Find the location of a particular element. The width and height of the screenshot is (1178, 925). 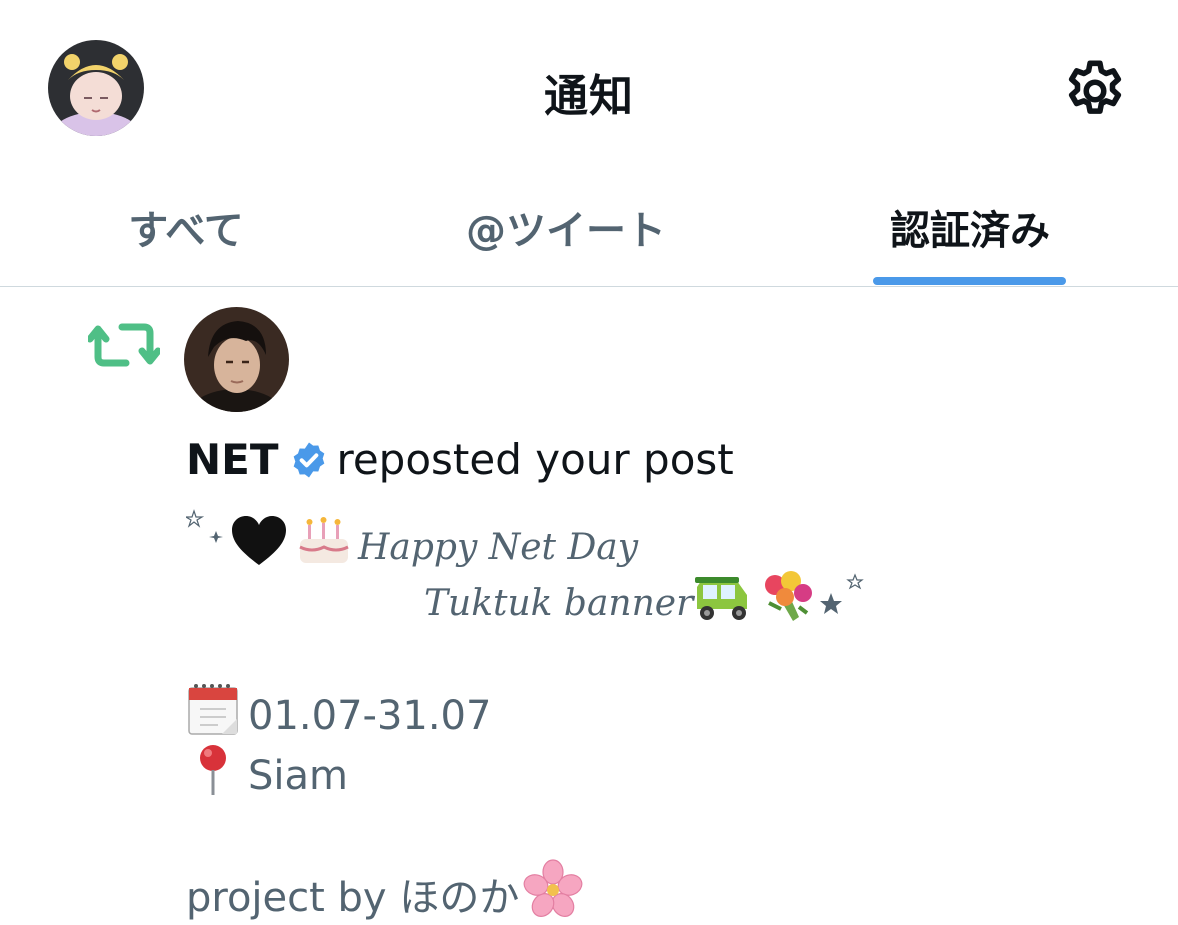

post-credit-text: project by ほのか is located at coordinates (353, 898).